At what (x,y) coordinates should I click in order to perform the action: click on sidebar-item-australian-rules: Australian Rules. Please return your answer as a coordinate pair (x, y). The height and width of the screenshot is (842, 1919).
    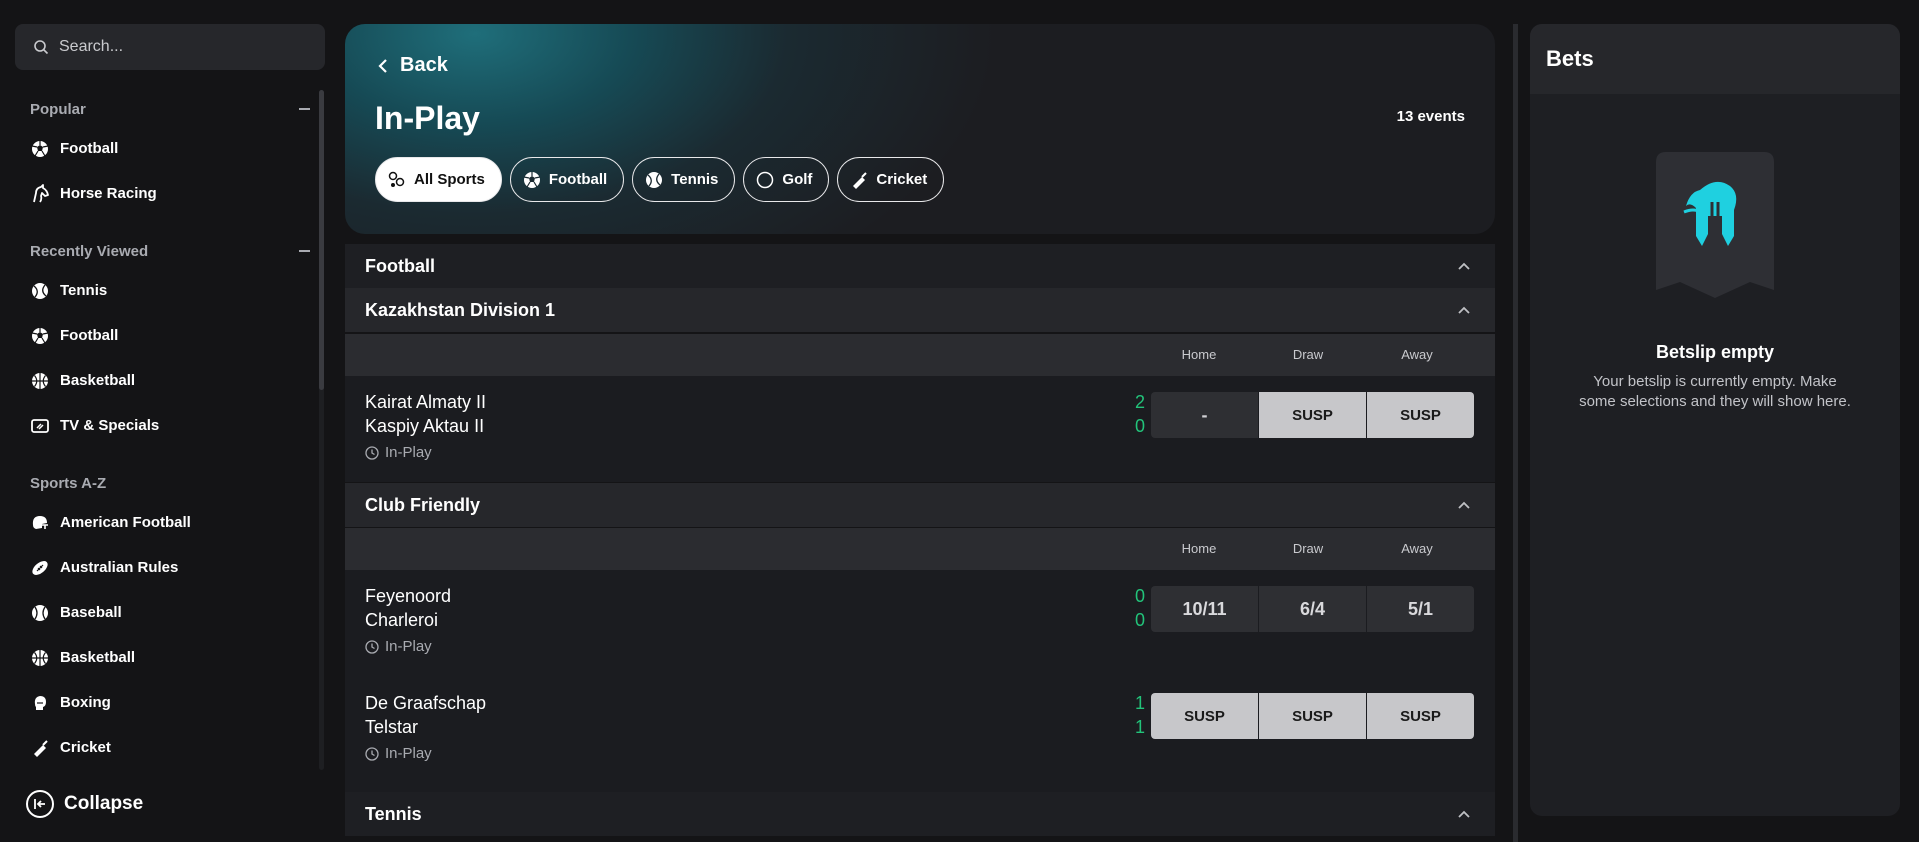
    Looking at the image, I should click on (160, 567).